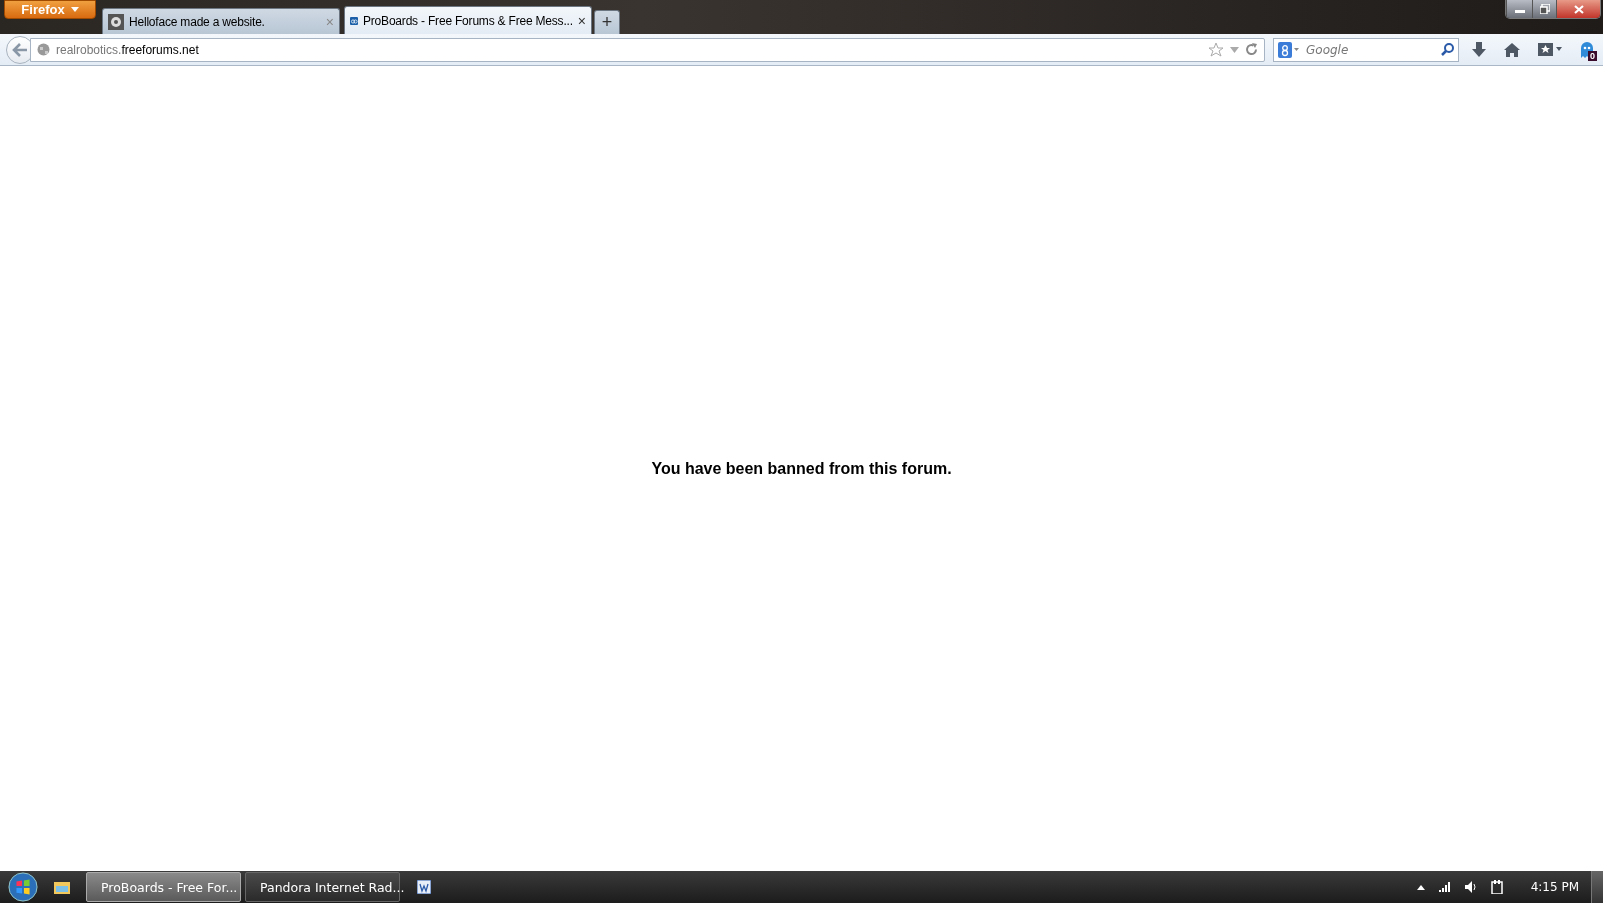  I want to click on reload-icon, so click(1251, 49).